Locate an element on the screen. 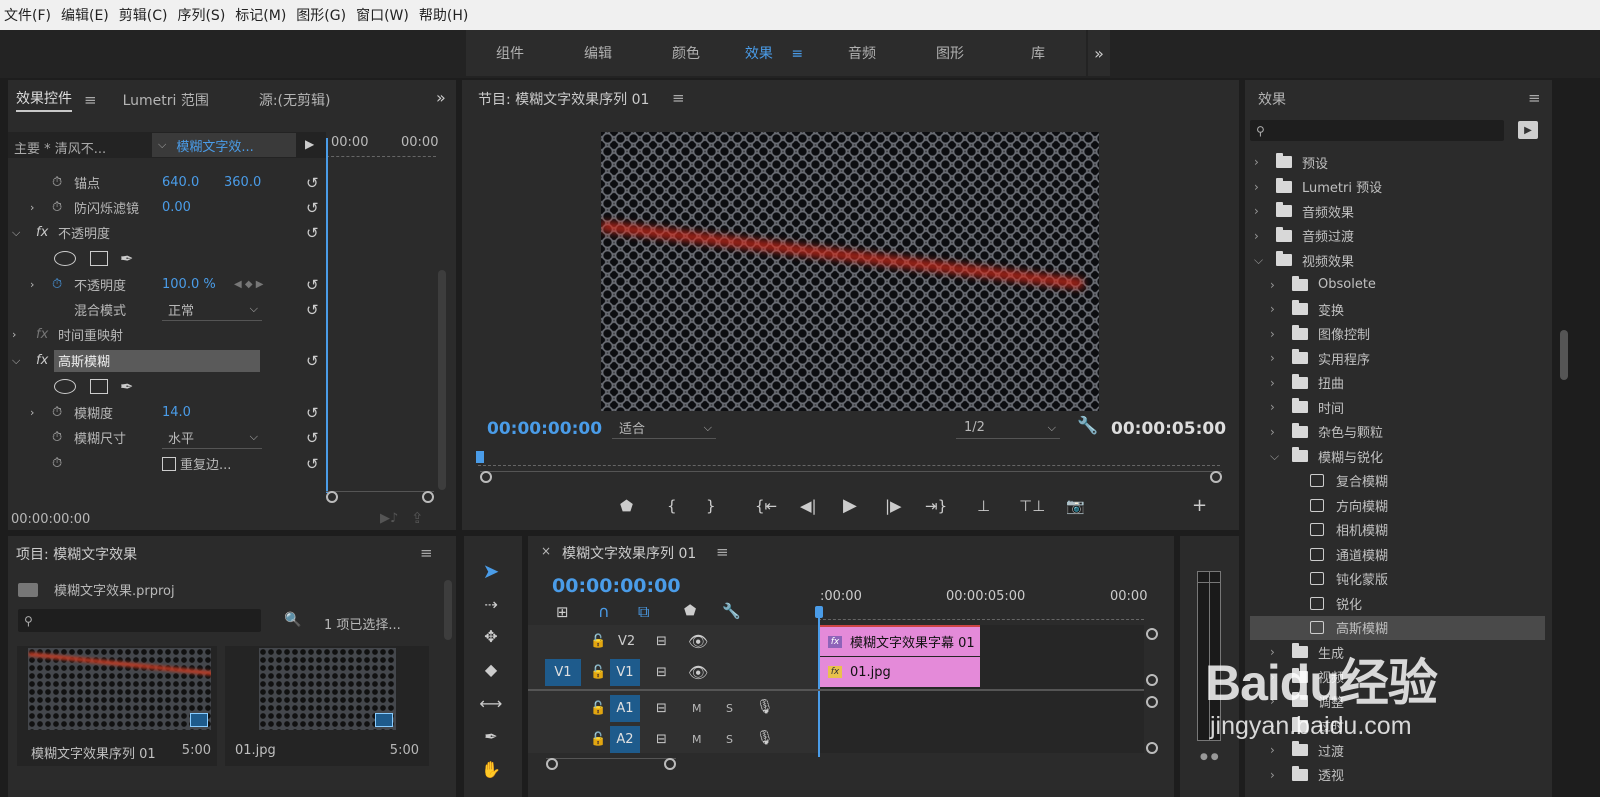 This screenshot has width=1600, height=797. project-bin-card: 模糊文字效果序列 01 5:00 is located at coordinates (117, 706).